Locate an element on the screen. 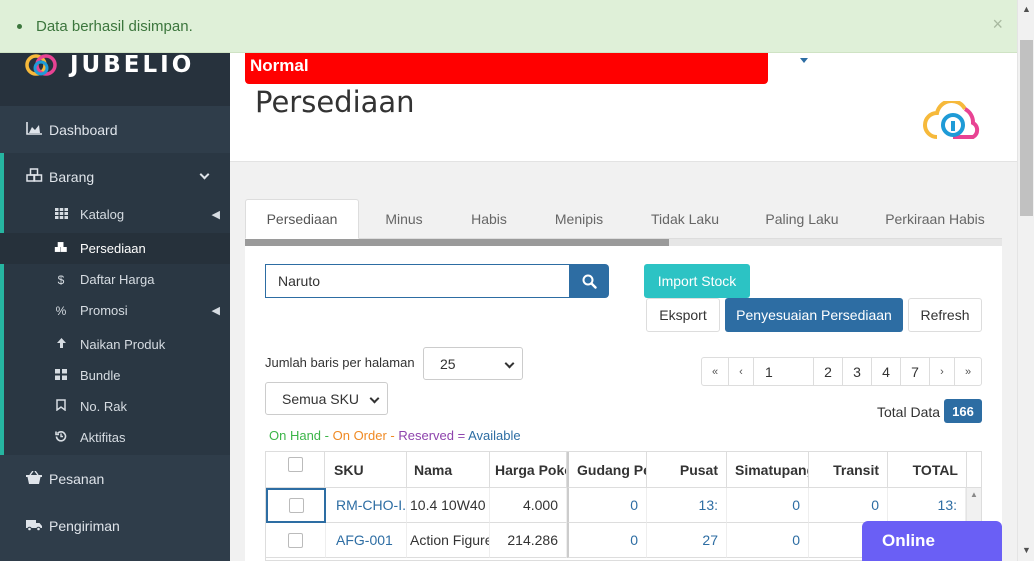  page-title: Persediaan is located at coordinates (335, 102).